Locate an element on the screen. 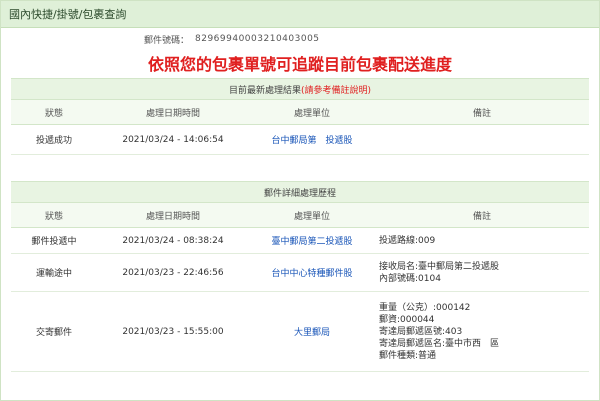  cell-status: 交寄郵件 is located at coordinates (54, 331).